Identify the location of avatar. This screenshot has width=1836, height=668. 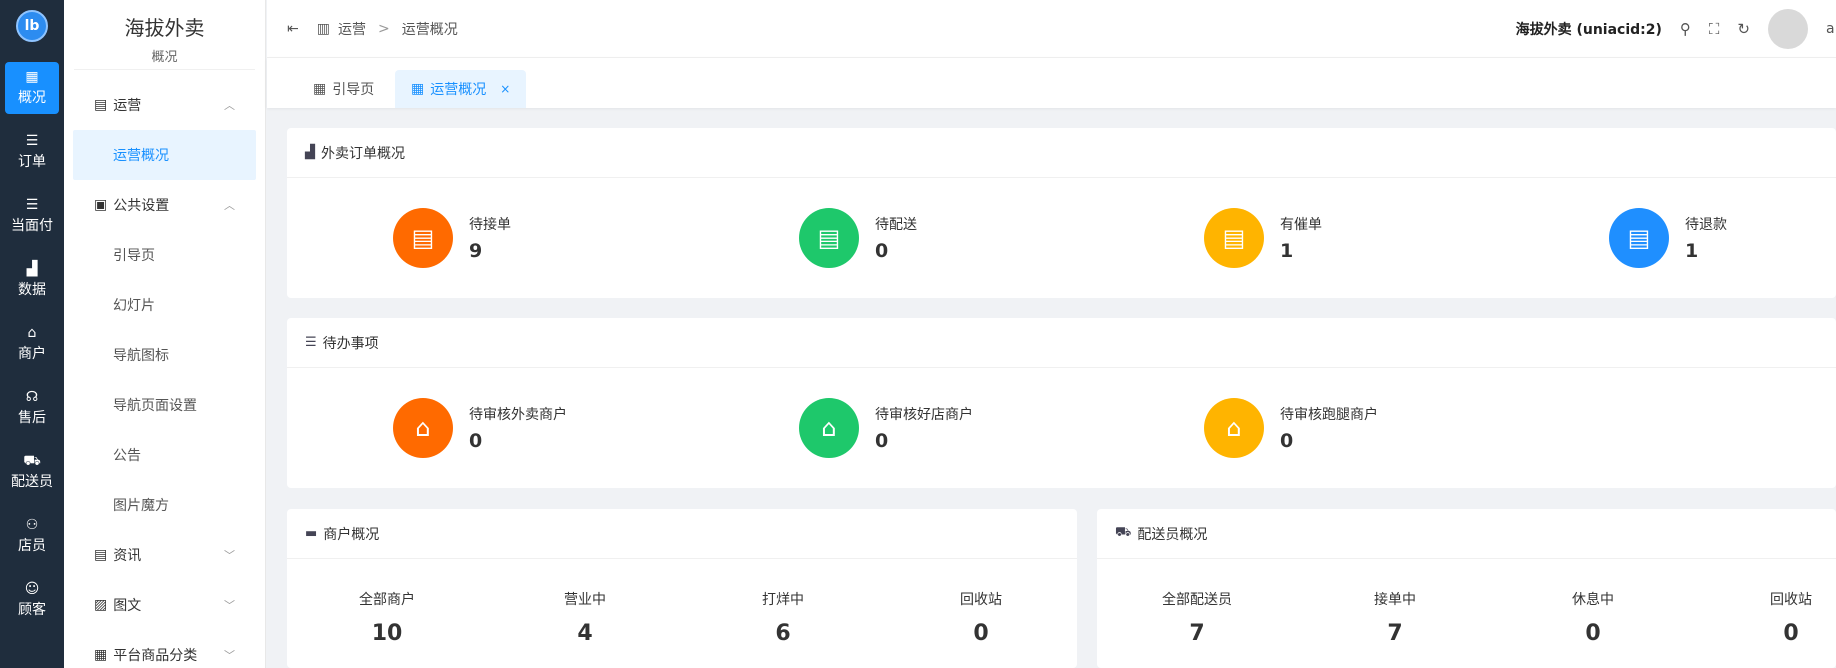
(1788, 29).